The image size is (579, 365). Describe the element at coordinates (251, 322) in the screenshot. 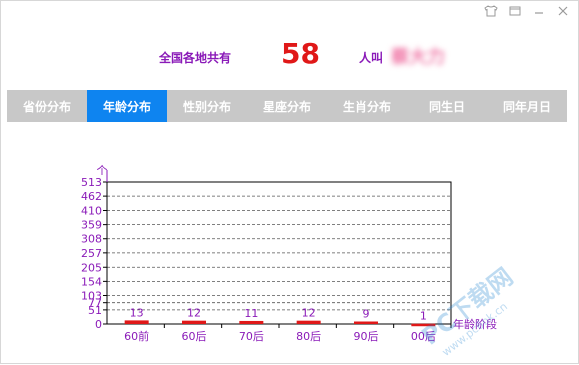

I see `bar-70后` at that location.